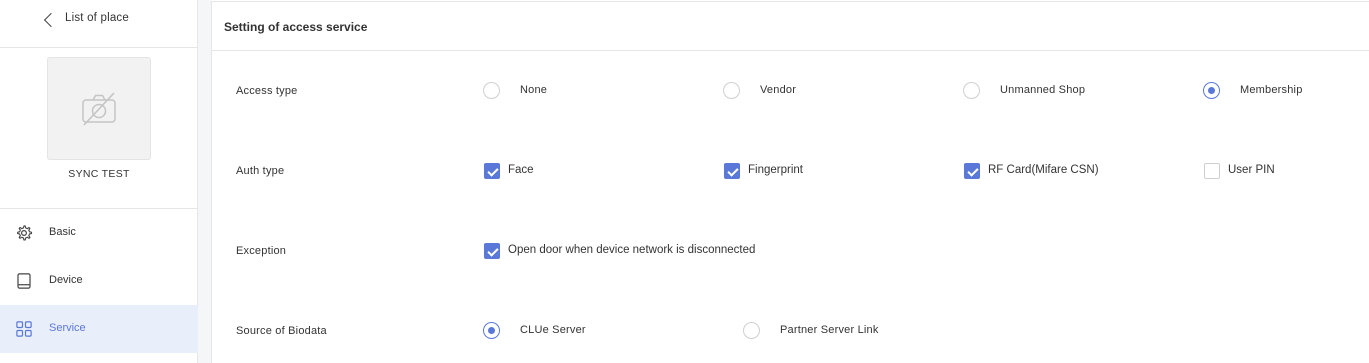  What do you see at coordinates (521, 170) in the screenshot?
I see `checkbox-label: Face` at bounding box center [521, 170].